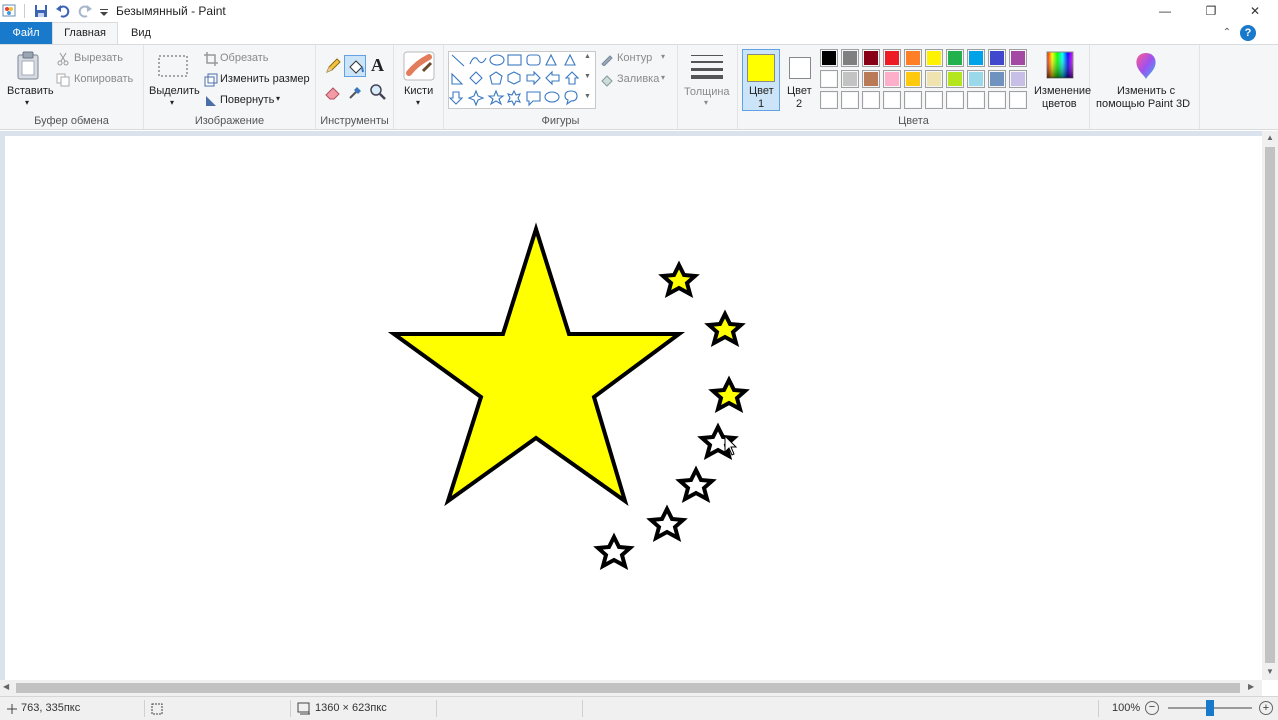 The width and height of the screenshot is (1278, 720). Describe the element at coordinates (607, 81) in the screenshot. I see `fill-icon` at that location.